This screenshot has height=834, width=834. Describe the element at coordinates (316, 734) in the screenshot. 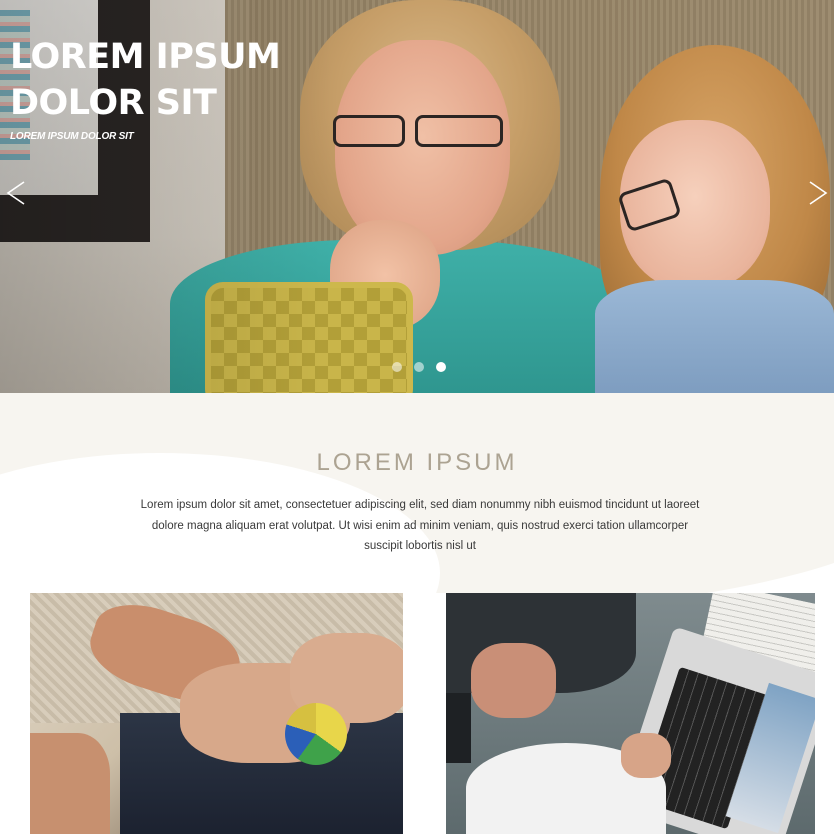

I see `photo-stress-ball` at that location.